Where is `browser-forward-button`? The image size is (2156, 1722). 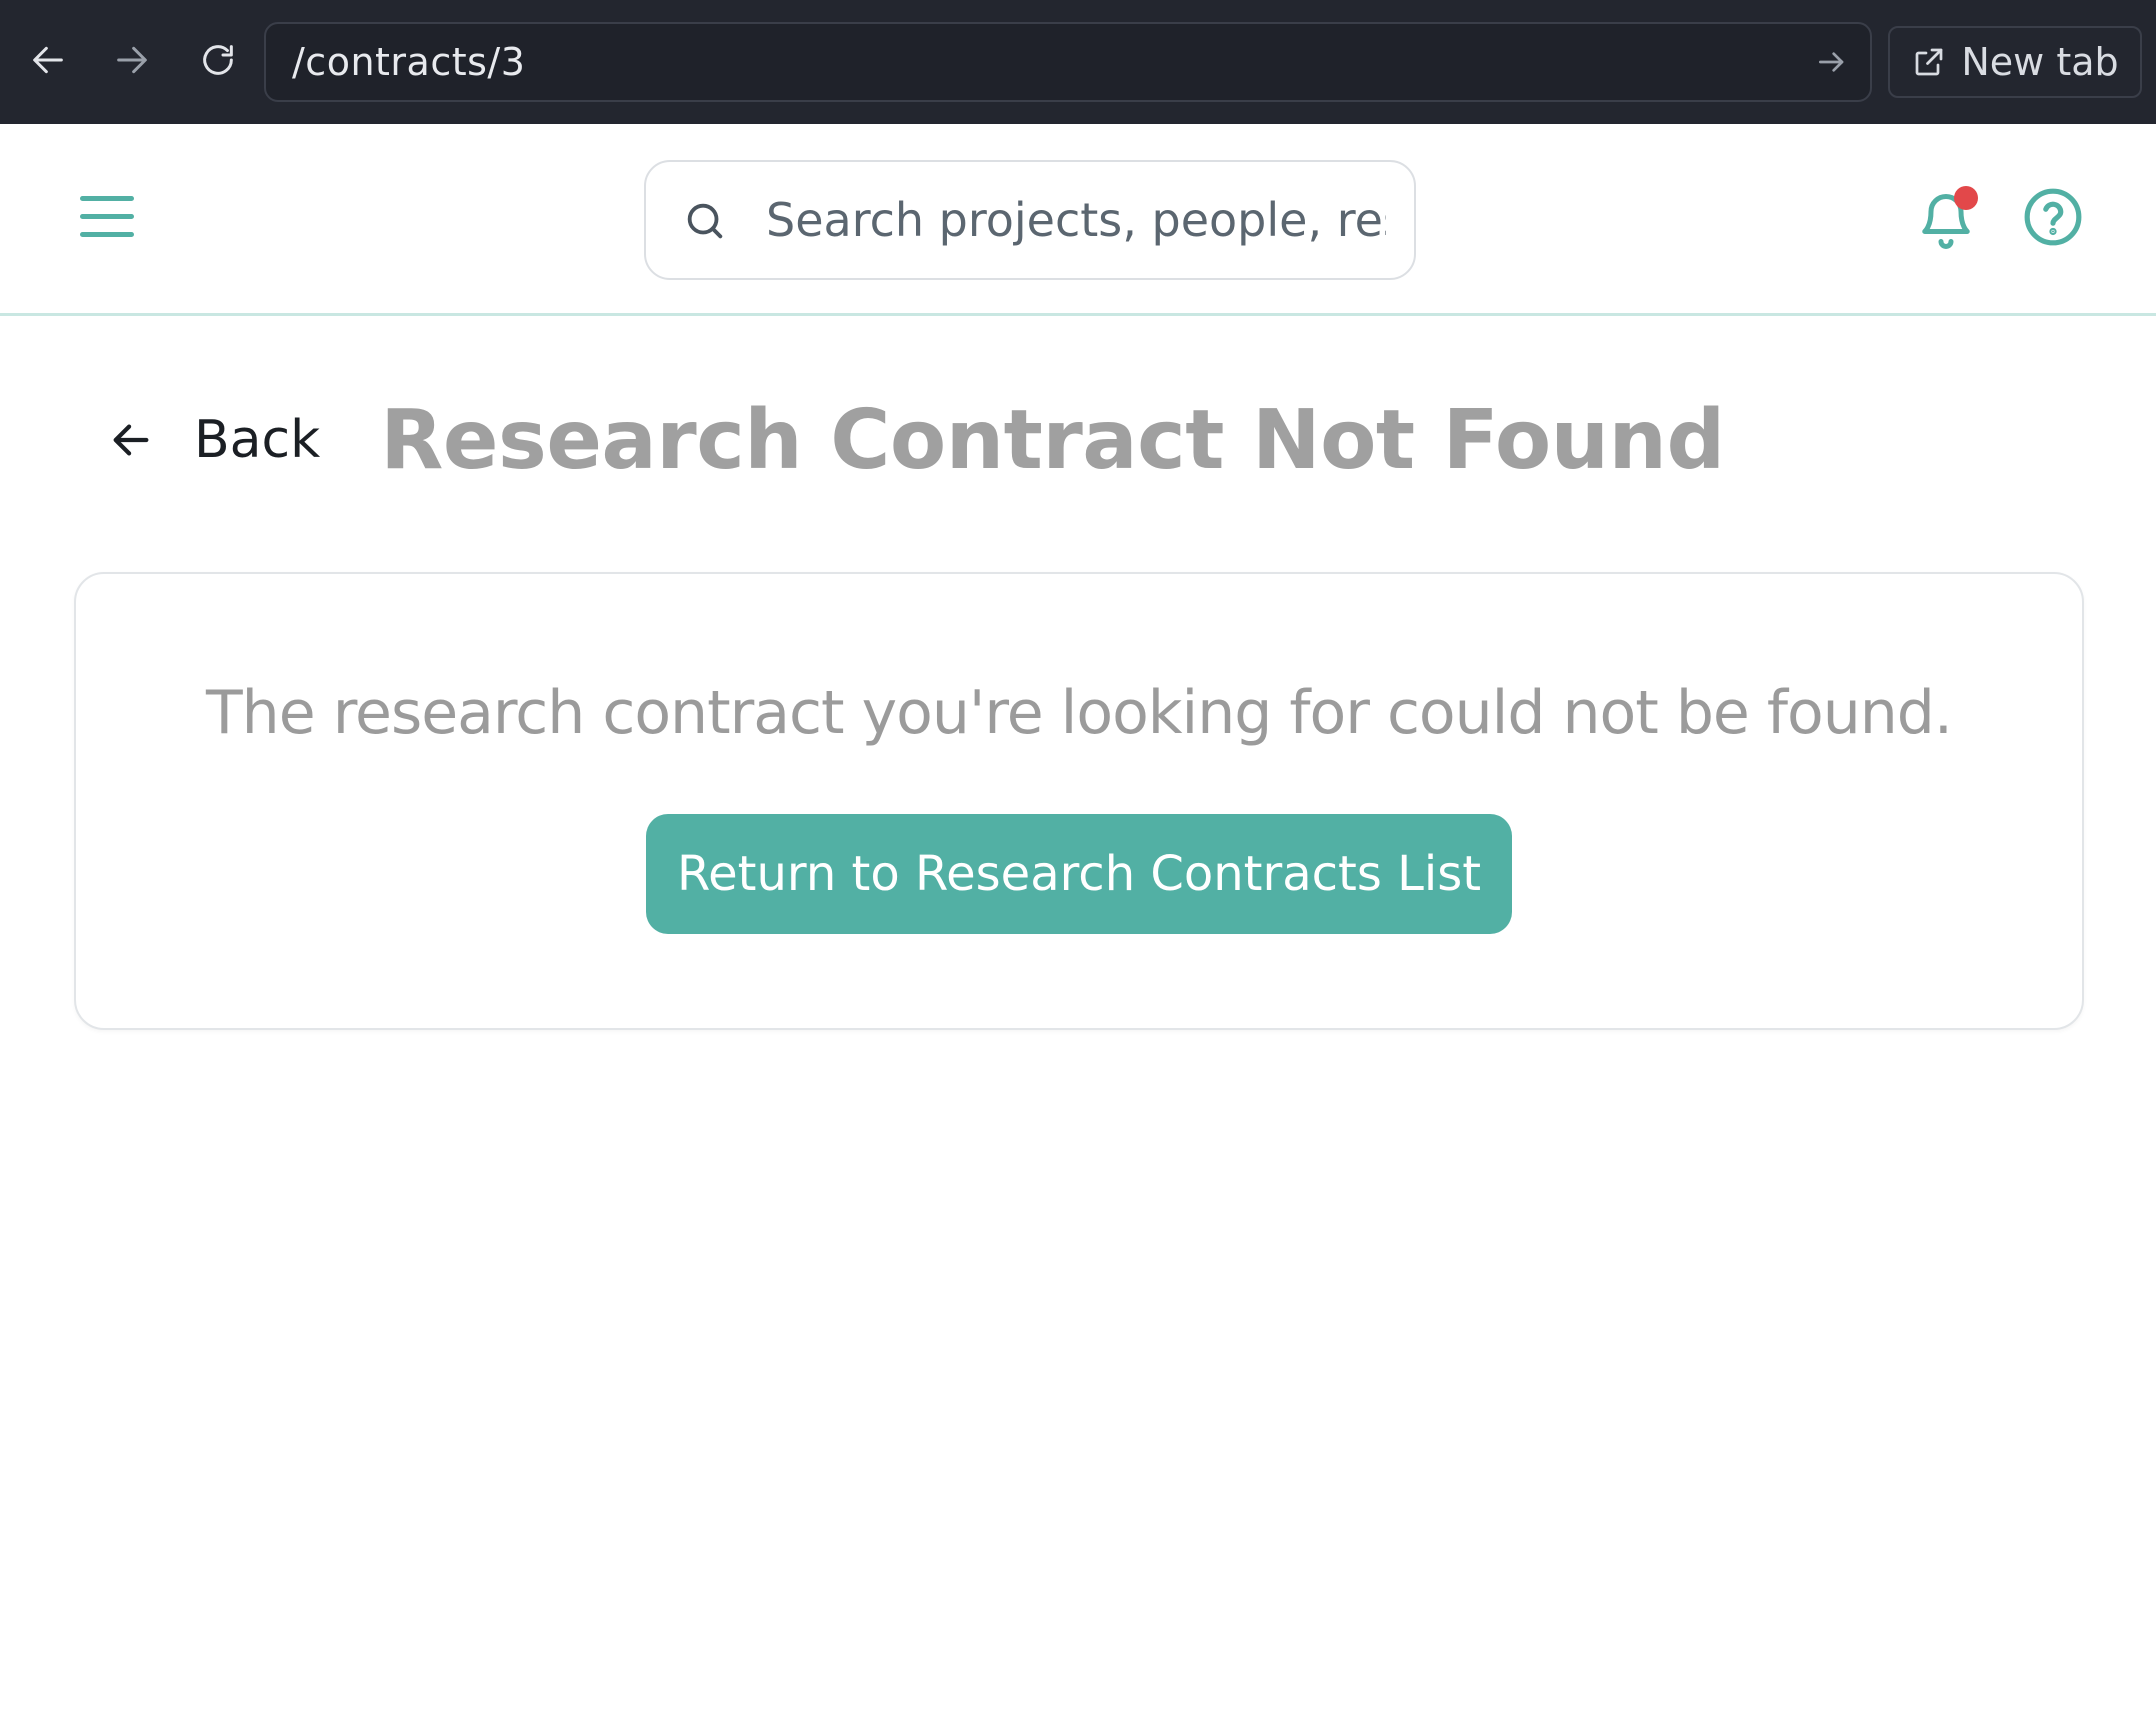
browser-forward-button is located at coordinates (132, 60).